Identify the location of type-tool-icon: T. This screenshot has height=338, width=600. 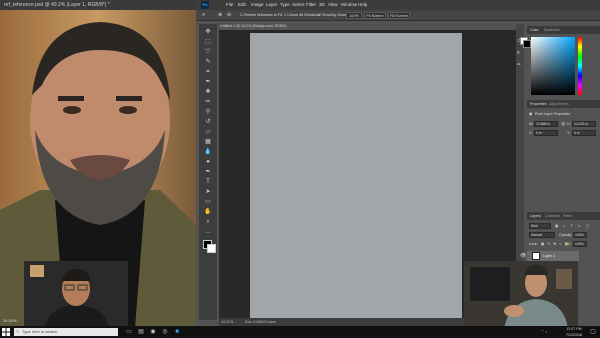
(208, 182).